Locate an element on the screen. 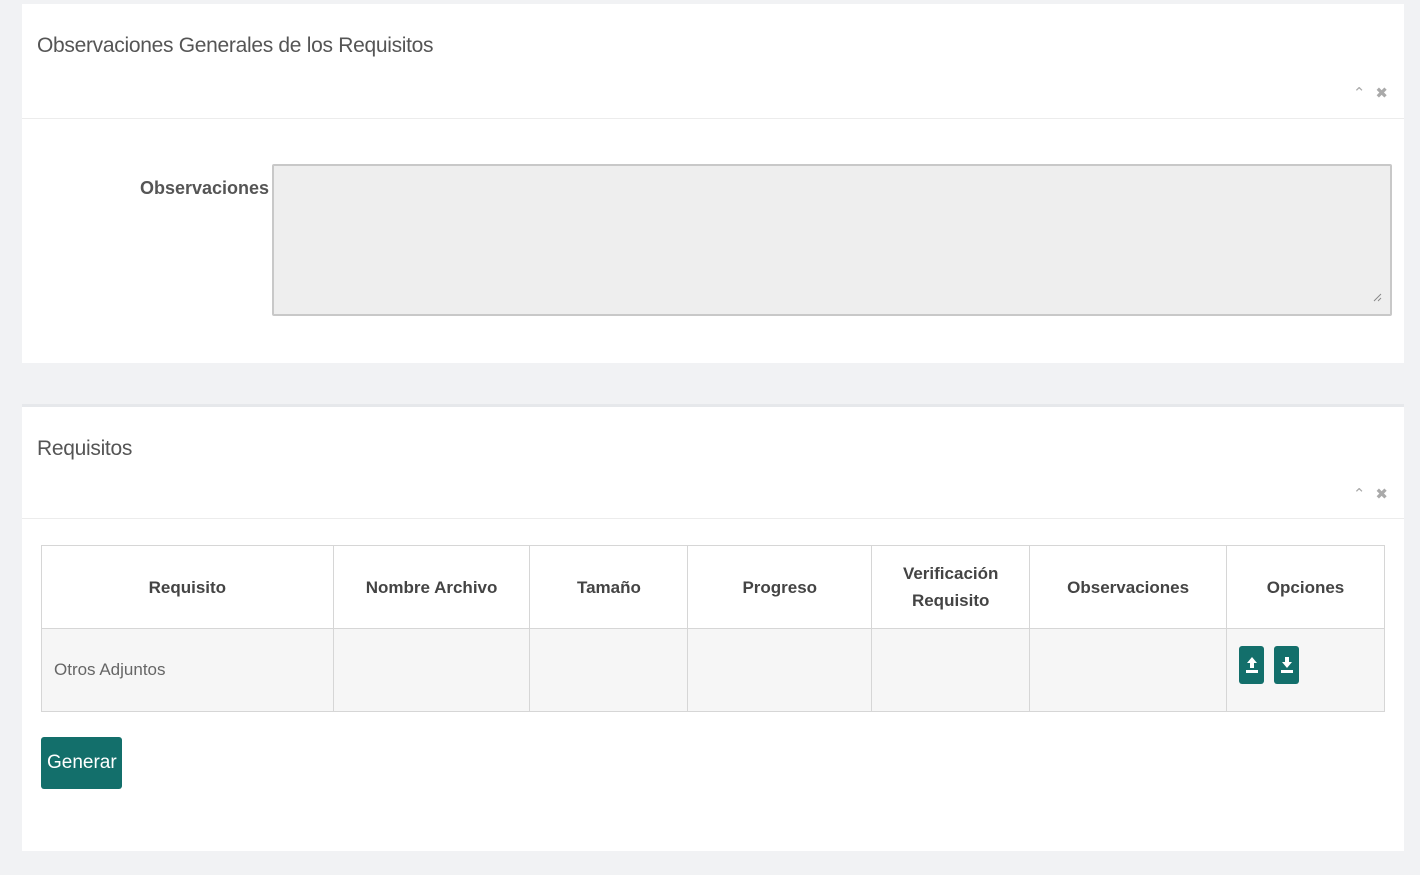 This screenshot has height=875, width=1420. column-header: Opciones is located at coordinates (1305, 587).